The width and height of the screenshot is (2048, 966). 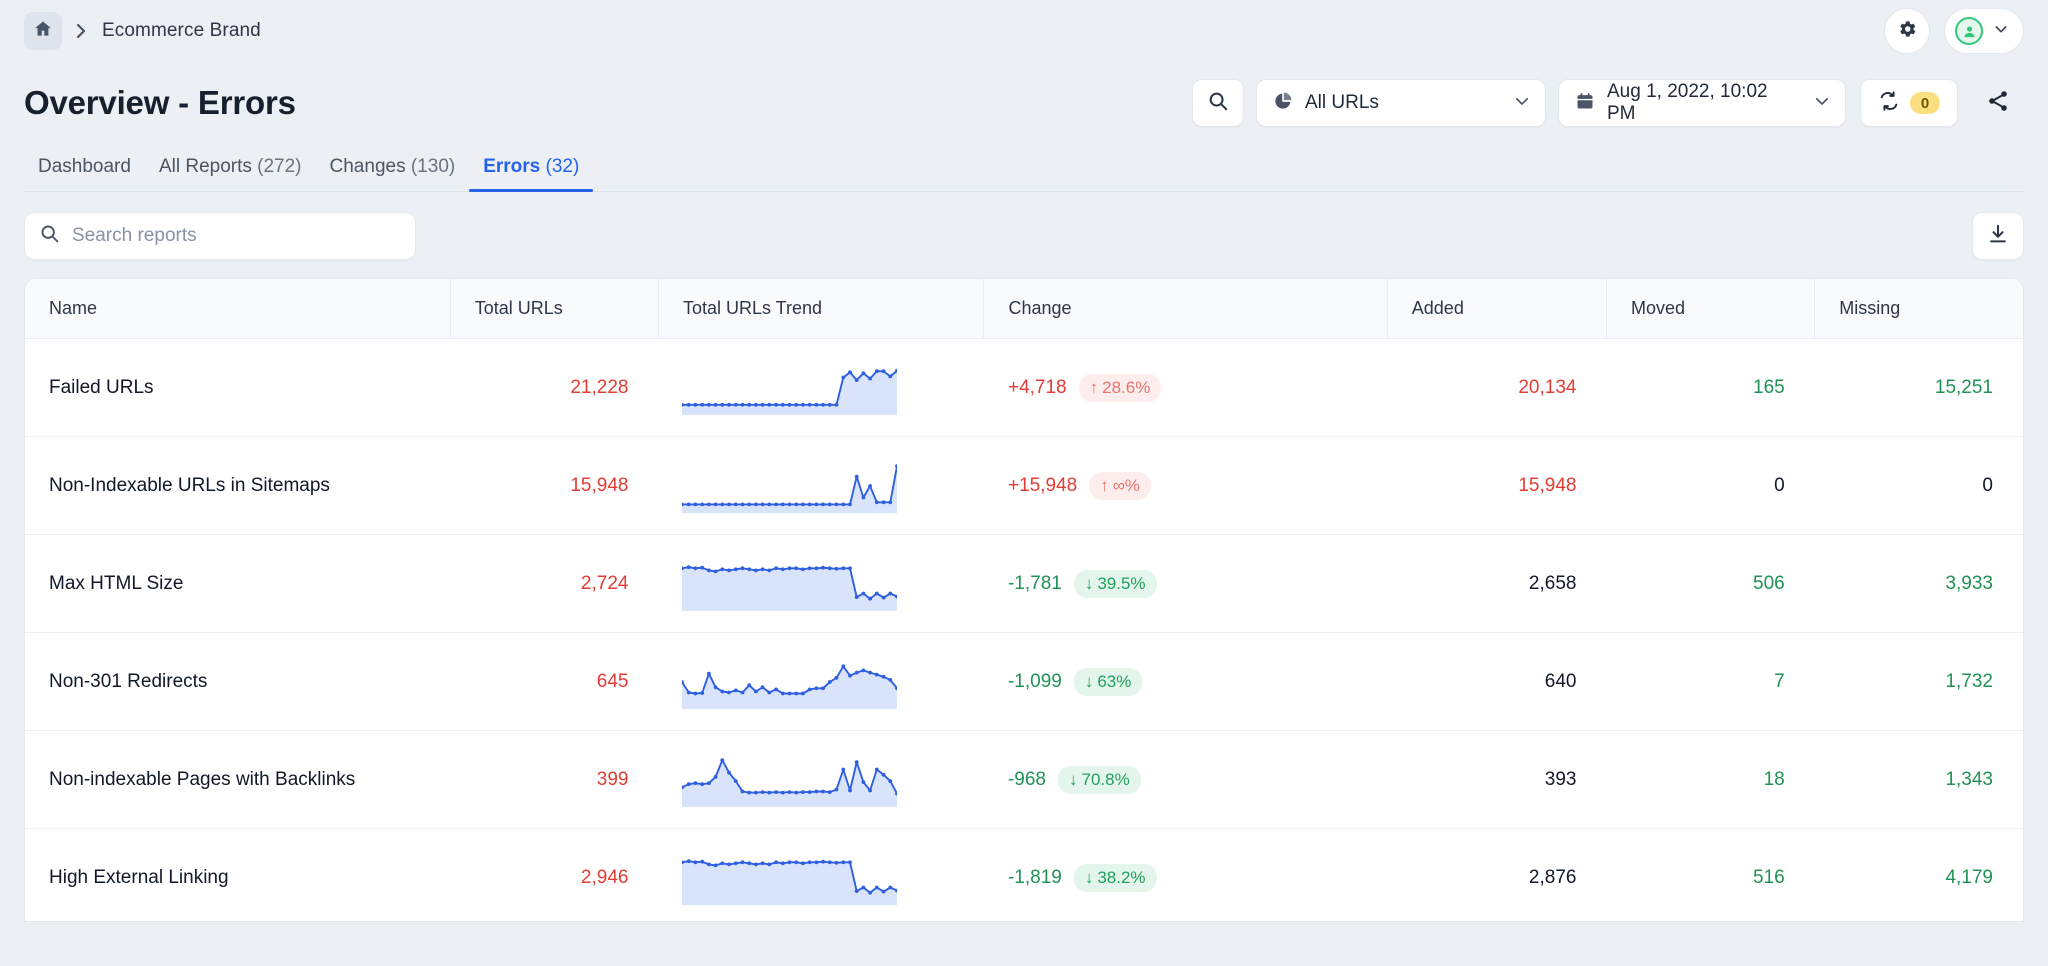 I want to click on change-percent-value: 63%, so click(x=1114, y=681).